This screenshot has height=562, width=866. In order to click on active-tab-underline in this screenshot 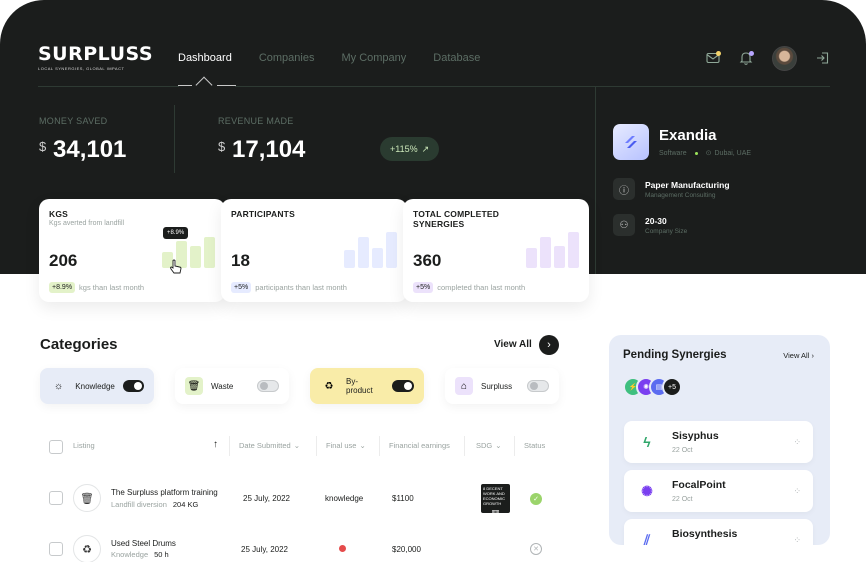, I will do `click(185, 85)`.